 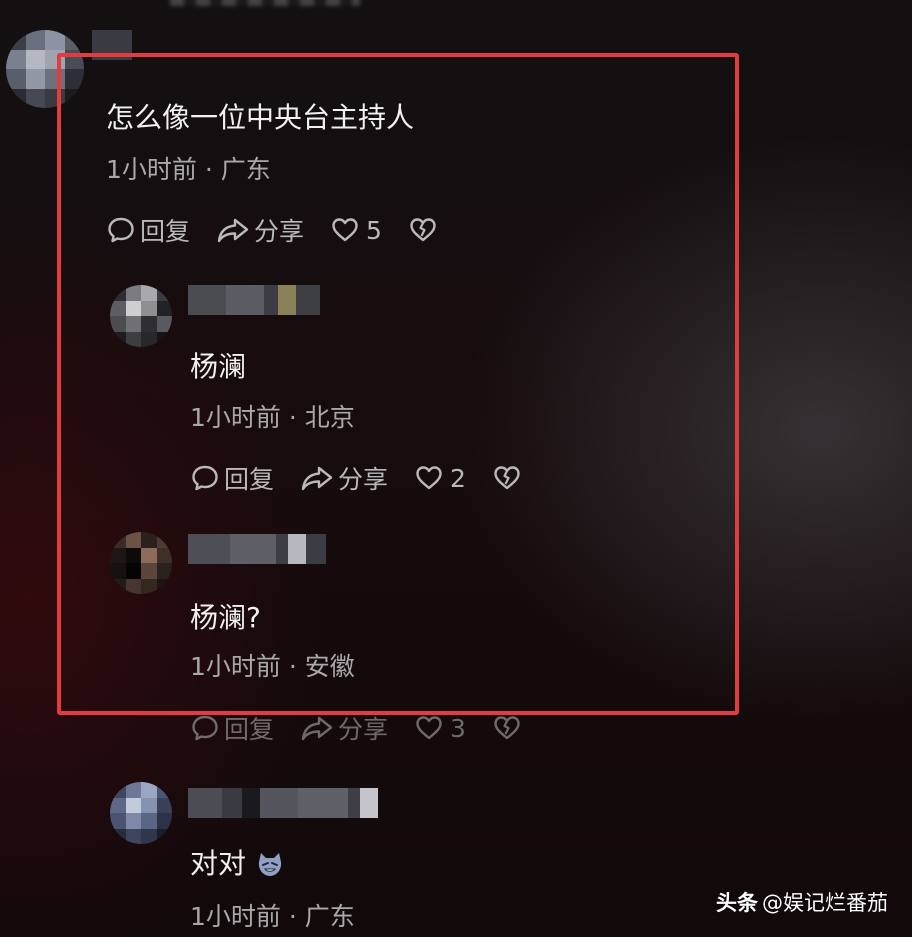 What do you see at coordinates (270, 864) in the screenshot?
I see `laughing-emoji-icon` at bounding box center [270, 864].